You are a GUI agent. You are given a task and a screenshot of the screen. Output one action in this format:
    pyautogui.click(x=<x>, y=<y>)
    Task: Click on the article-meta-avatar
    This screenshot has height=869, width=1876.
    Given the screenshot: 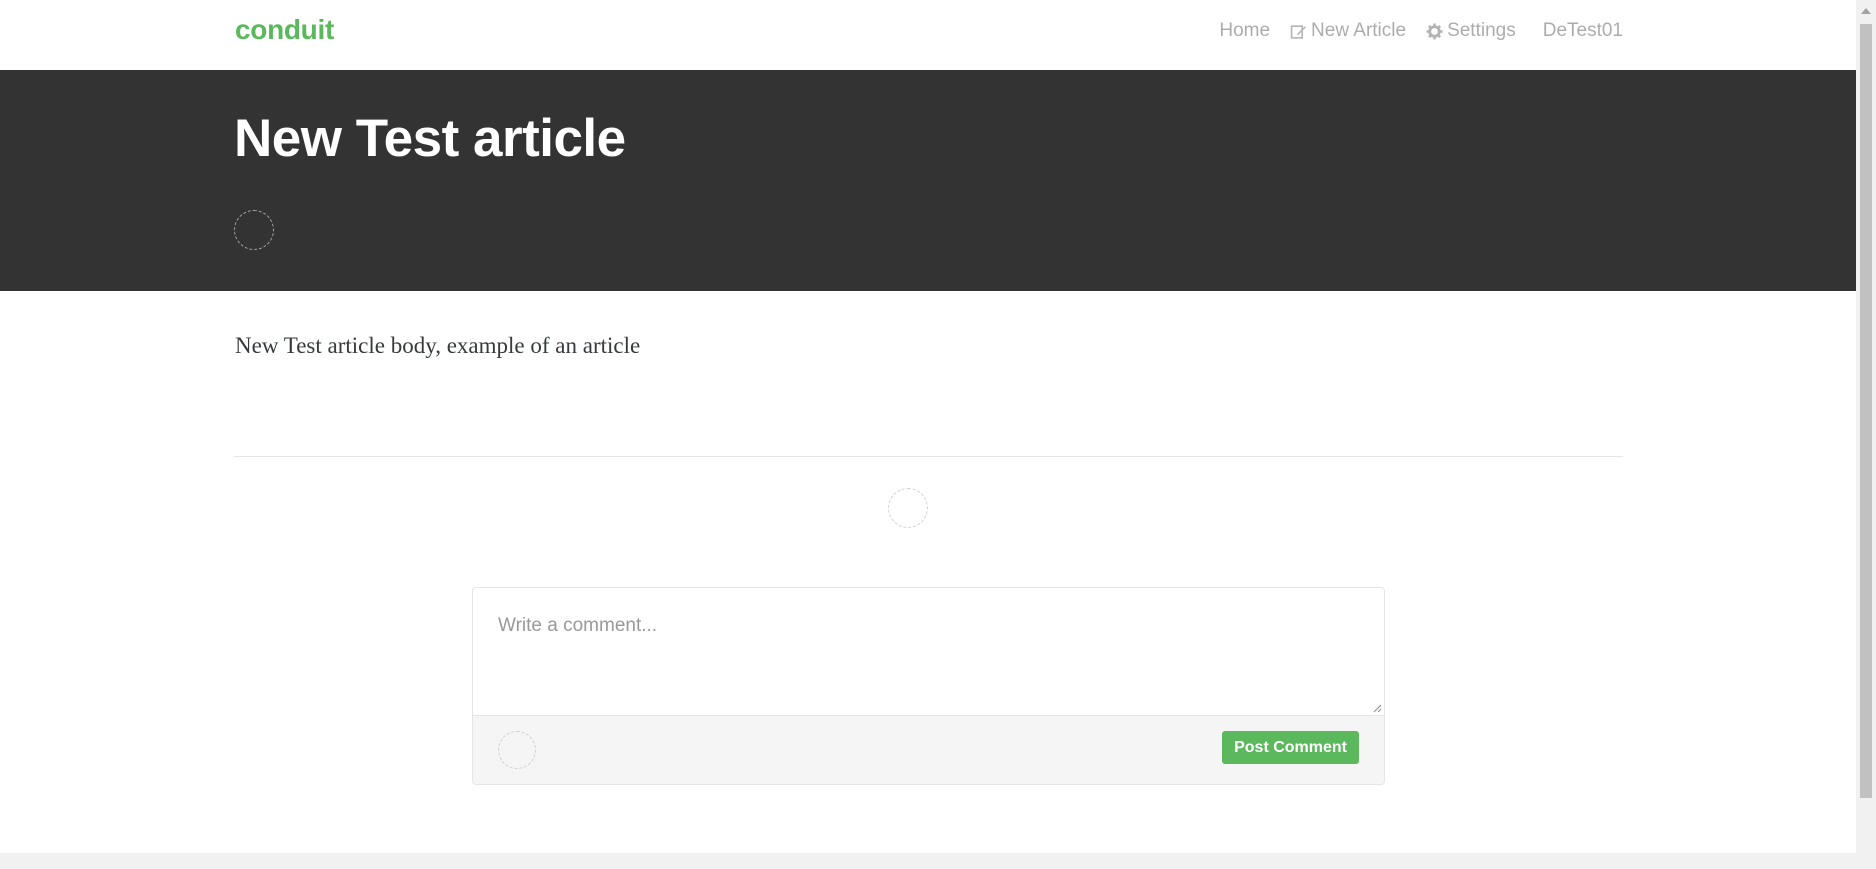 What is the action you would take?
    pyautogui.click(x=908, y=508)
    